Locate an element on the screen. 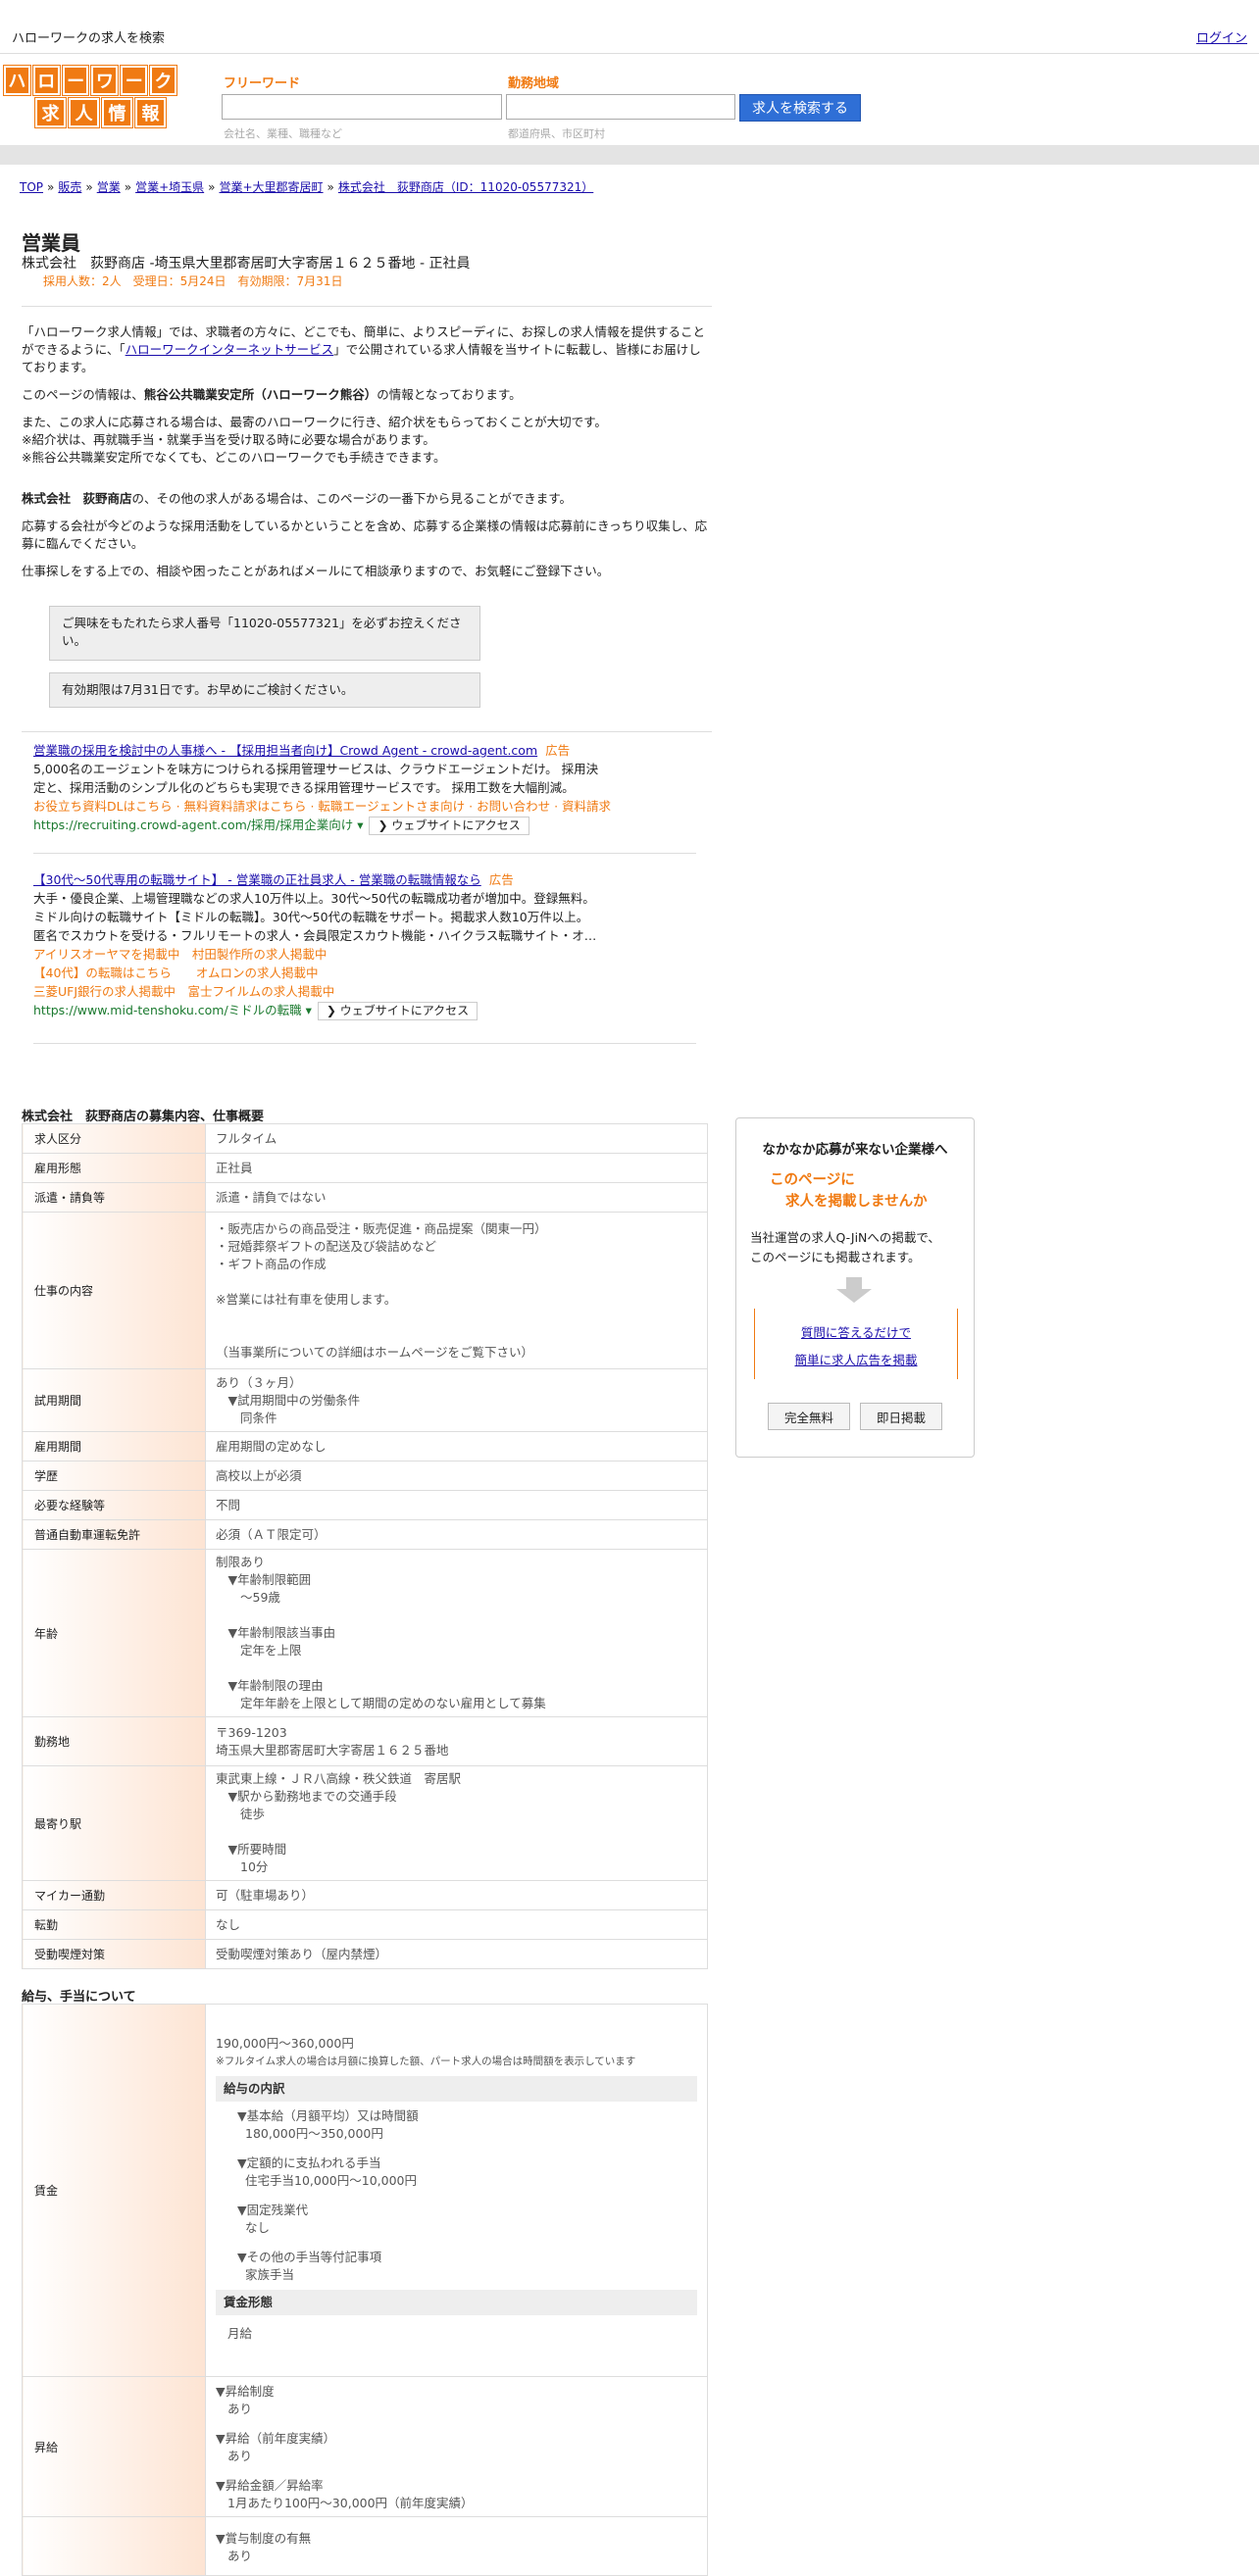  ad-url: https://www.mid-tenshoku.com/ミドルの転職 is located at coordinates (167, 1010).